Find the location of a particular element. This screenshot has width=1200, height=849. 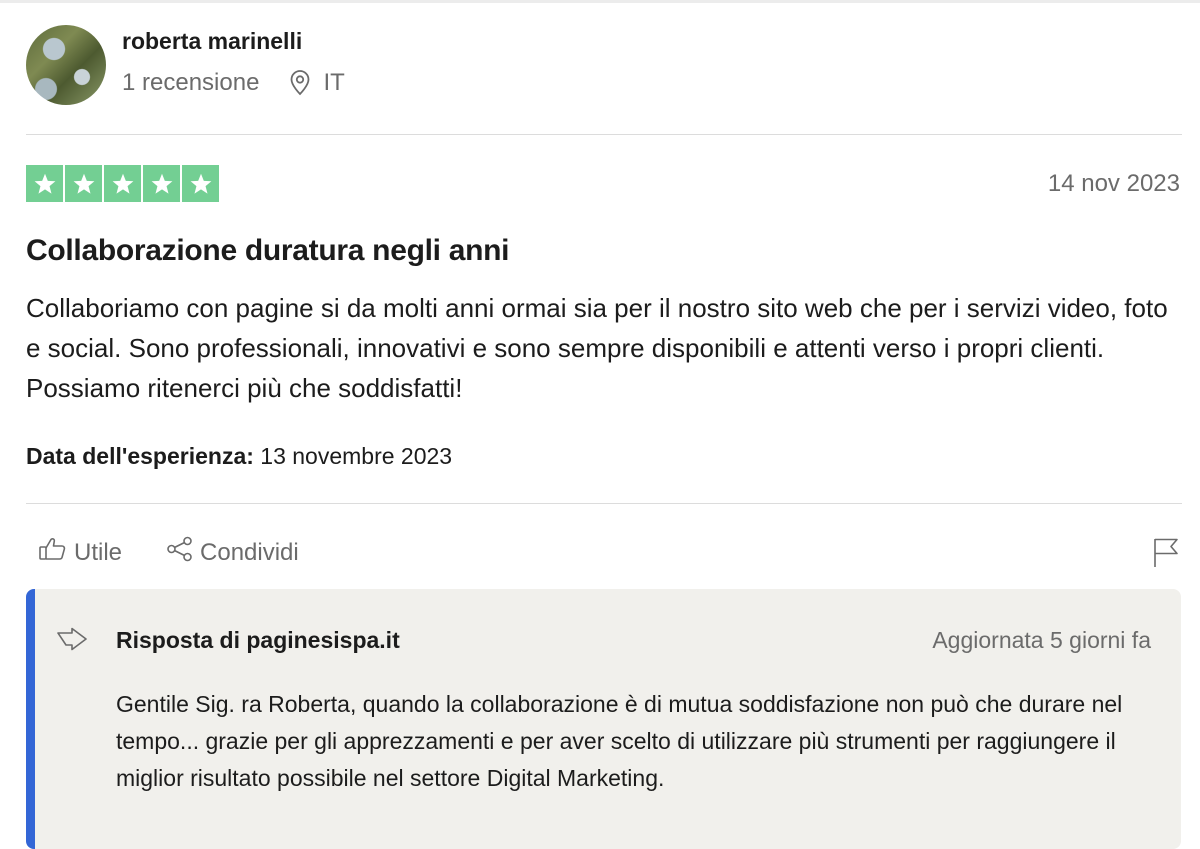

reviews-count: 1 recensione is located at coordinates (191, 82).